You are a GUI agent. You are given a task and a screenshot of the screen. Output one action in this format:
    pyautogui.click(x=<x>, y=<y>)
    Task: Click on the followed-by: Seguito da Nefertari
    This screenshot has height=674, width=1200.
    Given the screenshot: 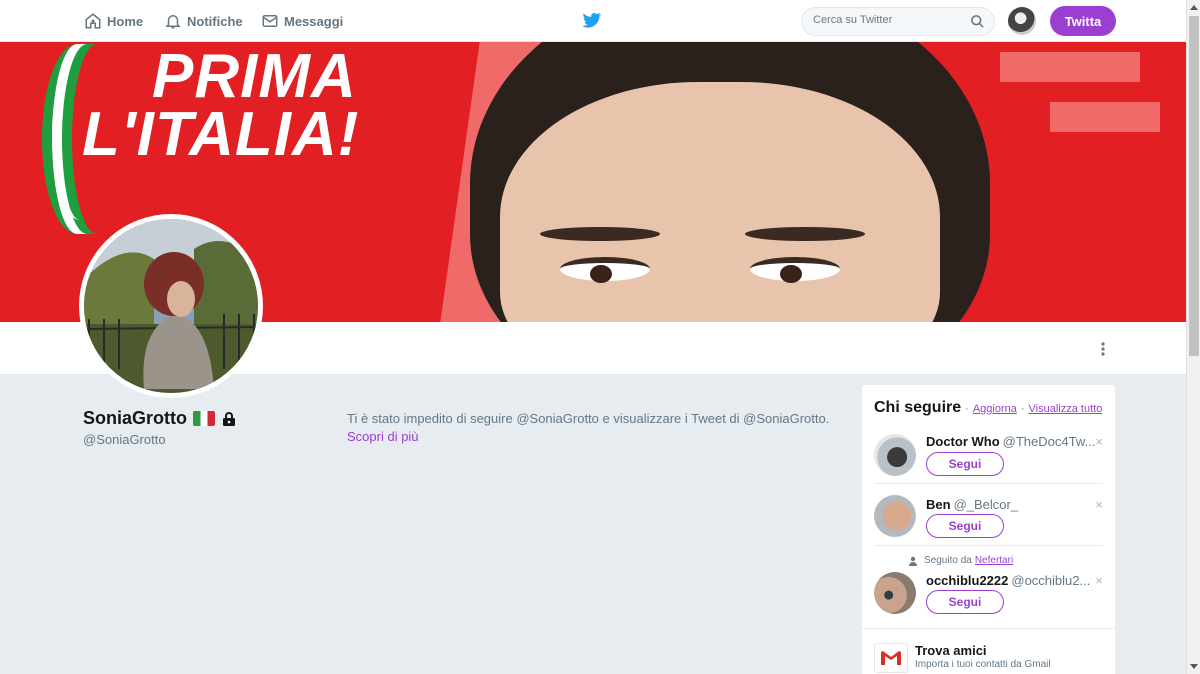 What is the action you would take?
    pyautogui.click(x=960, y=560)
    